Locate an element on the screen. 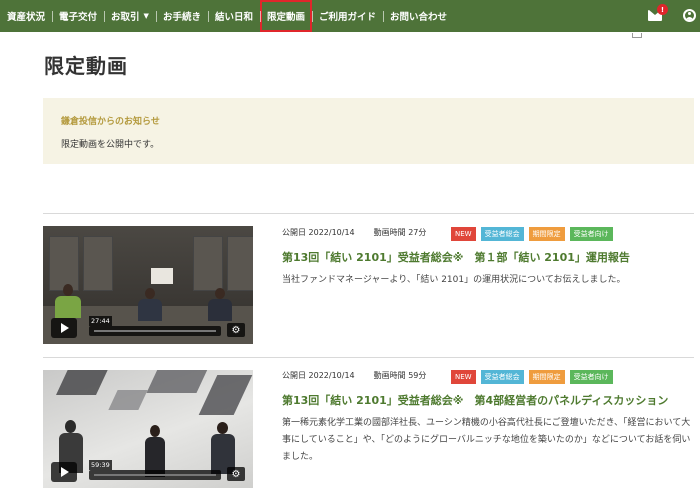 Image resolution: width=700 pixels, height=495 pixels. video-duration: 59:39 is located at coordinates (100, 465).